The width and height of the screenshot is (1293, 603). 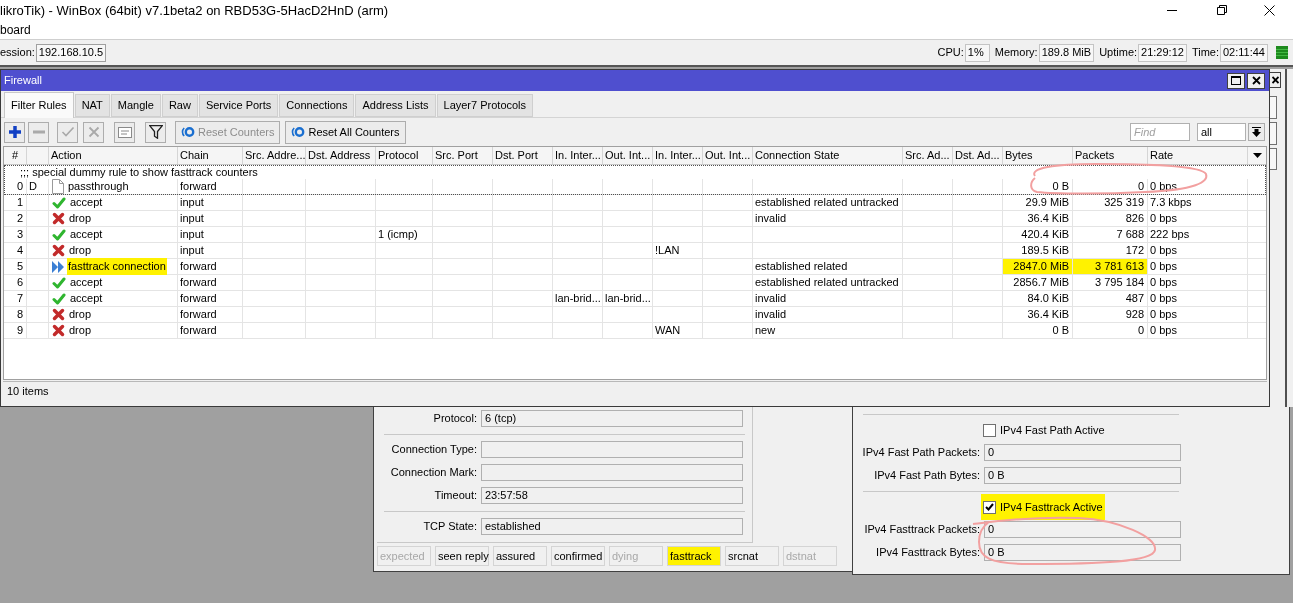 What do you see at coordinates (135, 105) in the screenshot?
I see `tab: Mangle` at bounding box center [135, 105].